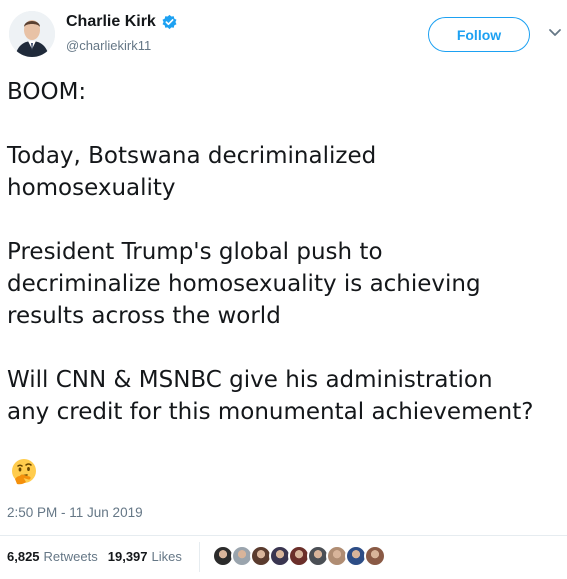 The width and height of the screenshot is (567, 579). Describe the element at coordinates (283, 535) in the screenshot. I see `divider` at that location.